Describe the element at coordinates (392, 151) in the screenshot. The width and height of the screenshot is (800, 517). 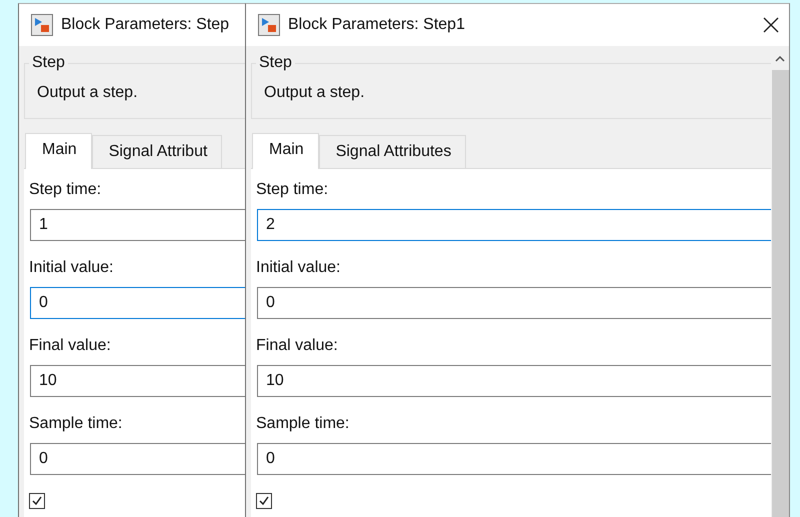
I see `tab: Signal Attributes` at that location.